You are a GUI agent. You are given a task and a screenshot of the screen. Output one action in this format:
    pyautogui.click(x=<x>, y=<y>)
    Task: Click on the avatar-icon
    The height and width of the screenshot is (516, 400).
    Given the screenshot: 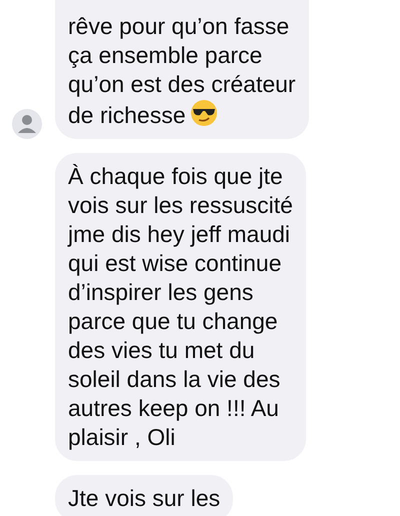 What is the action you would take?
    pyautogui.click(x=27, y=124)
    